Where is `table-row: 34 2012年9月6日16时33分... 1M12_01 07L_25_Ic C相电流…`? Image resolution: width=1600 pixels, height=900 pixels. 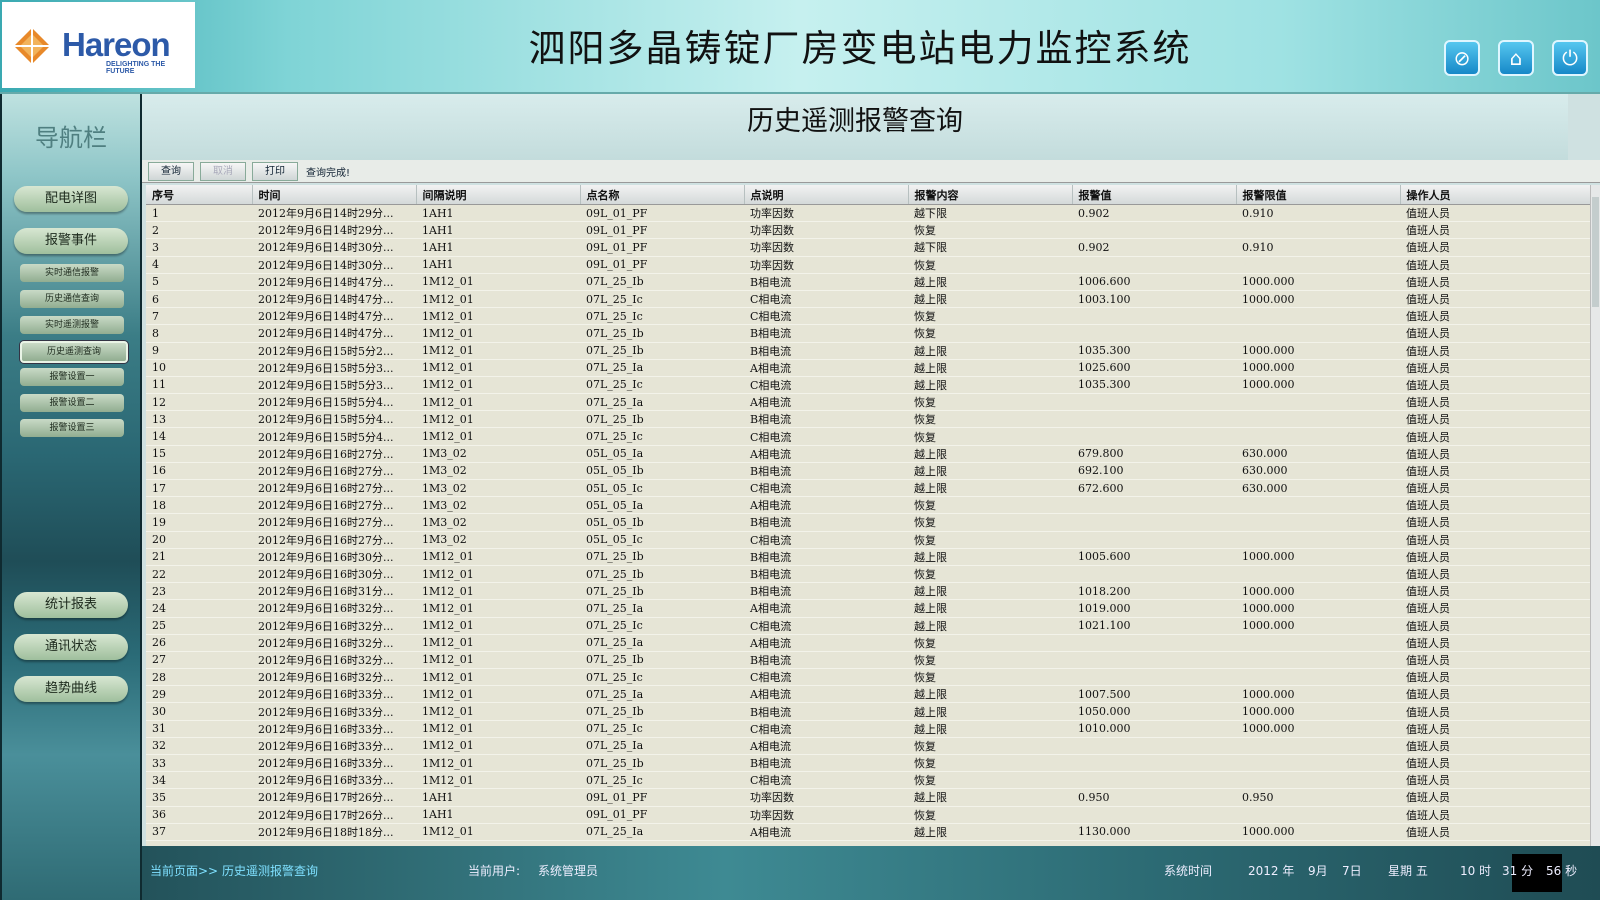 table-row: 34 2012年9月6日16时33分... 1M12_01 07L_25_Ic C相电流… is located at coordinates (868, 780).